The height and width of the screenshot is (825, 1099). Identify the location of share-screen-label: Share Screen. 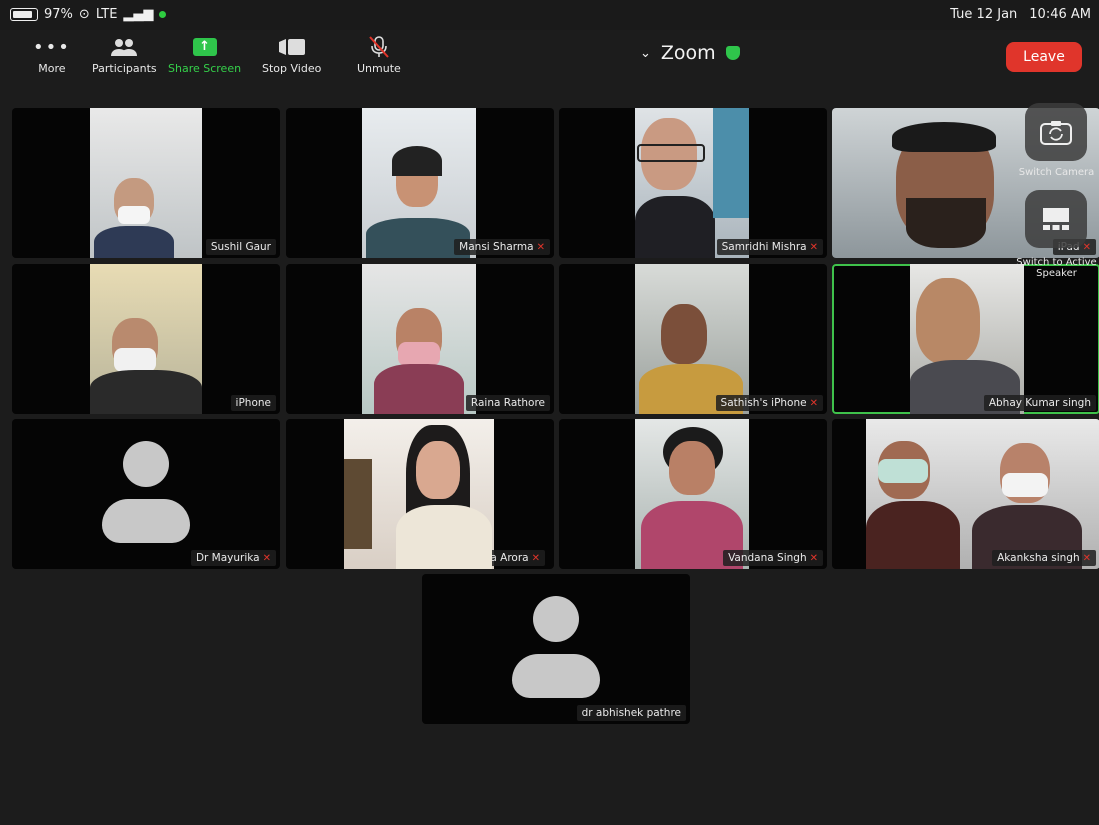
(205, 68).